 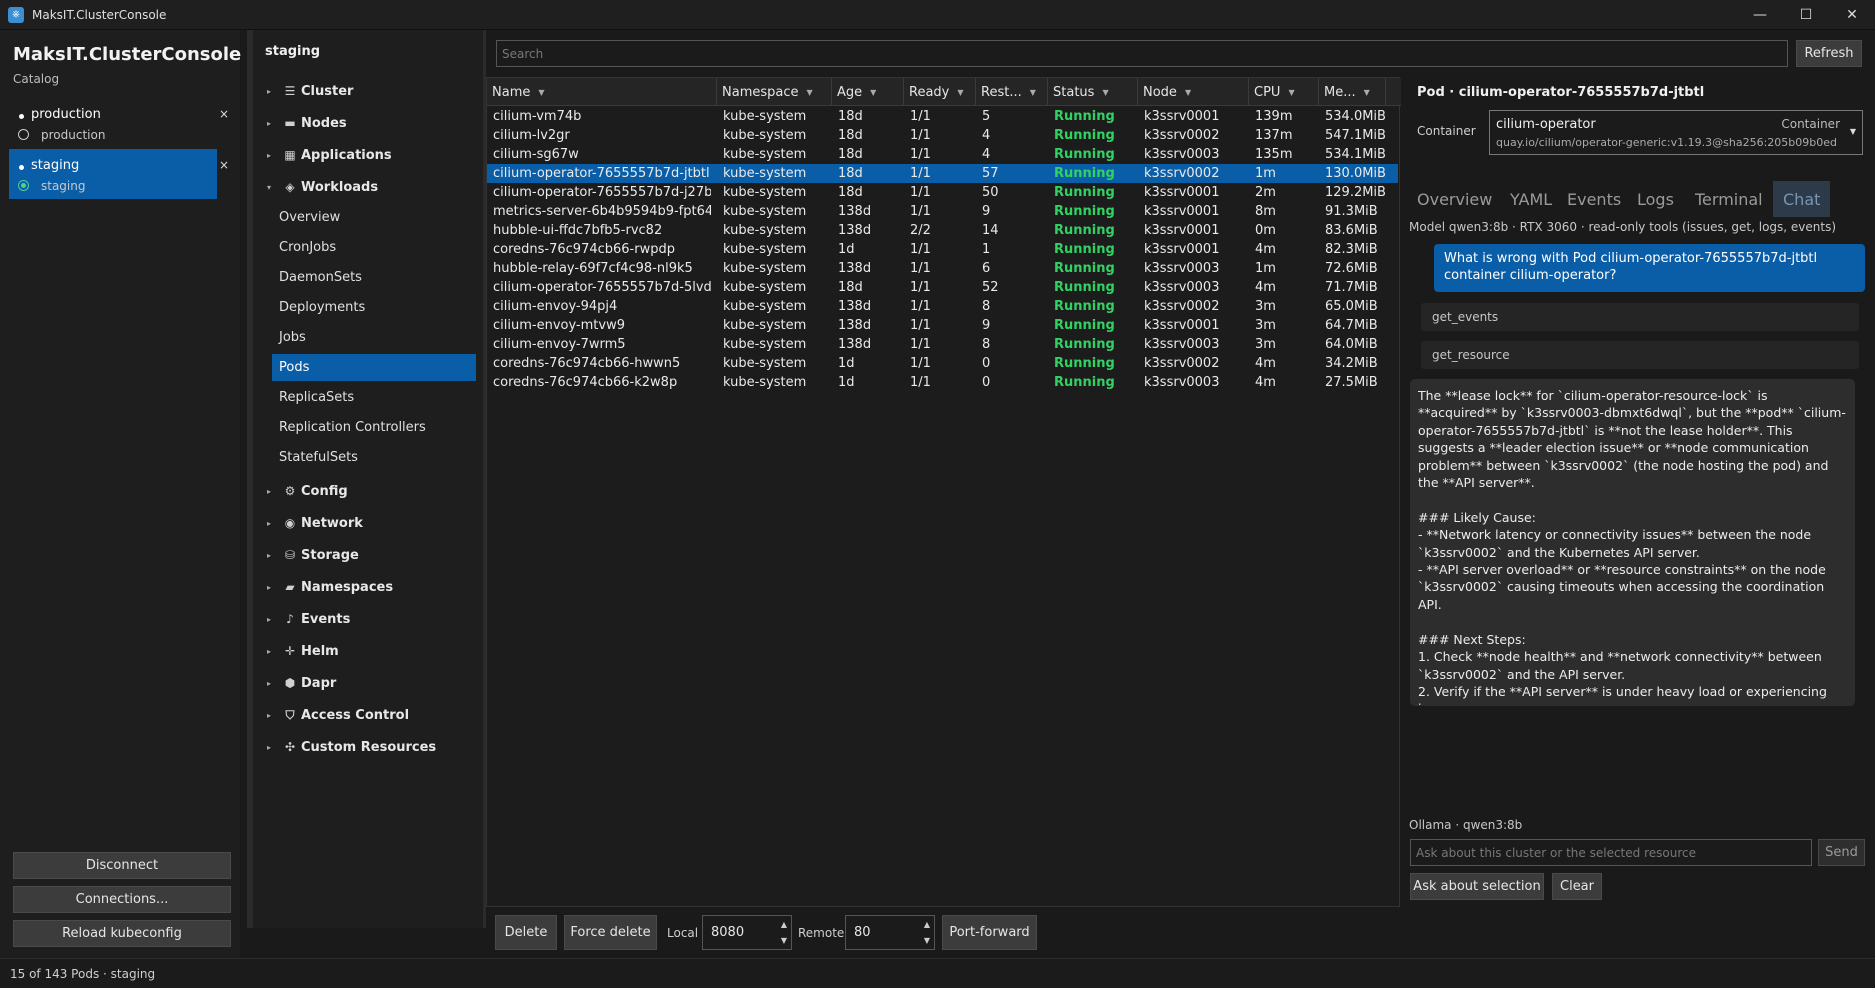 I want to click on column-cpu: CPU ▼, so click(x=1284, y=92).